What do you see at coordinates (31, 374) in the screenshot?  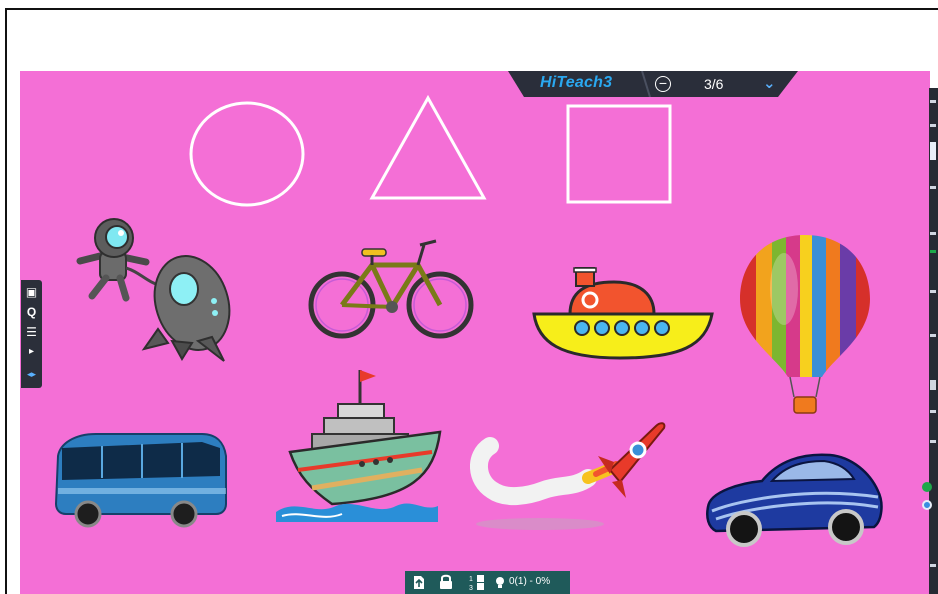 I see `switch-arrows-icon: ◂▸` at bounding box center [31, 374].